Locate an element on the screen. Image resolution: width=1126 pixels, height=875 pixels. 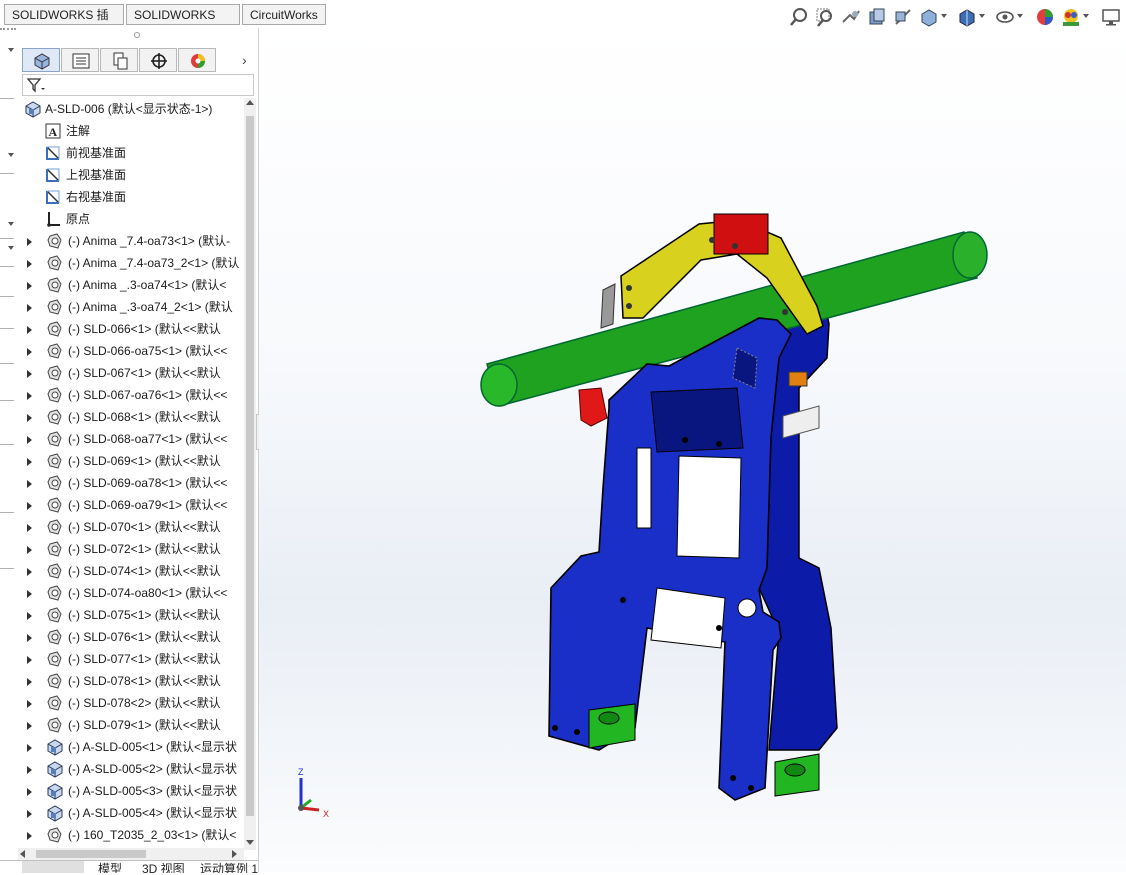
tree-item: (-) SLD-079<1> (默认<<默认 is located at coordinates (131, 725).